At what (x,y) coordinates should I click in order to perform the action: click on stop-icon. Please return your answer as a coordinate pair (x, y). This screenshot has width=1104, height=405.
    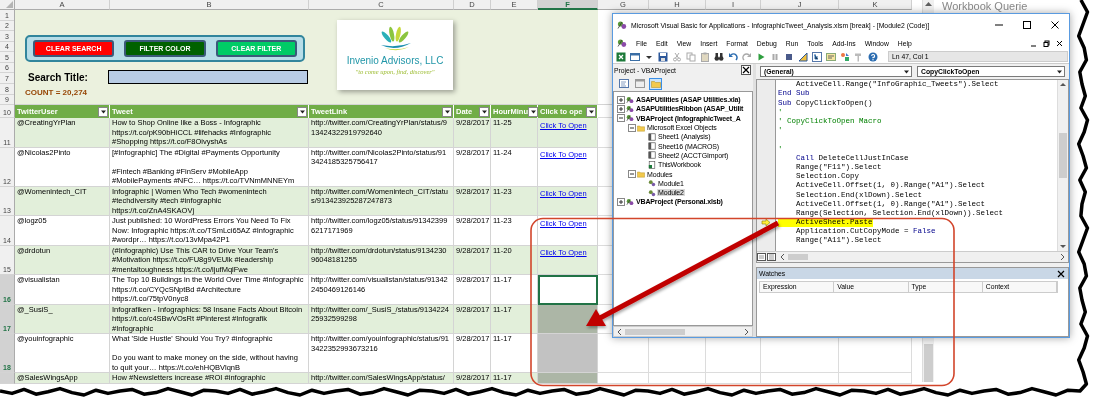
    Looking at the image, I should click on (789, 56).